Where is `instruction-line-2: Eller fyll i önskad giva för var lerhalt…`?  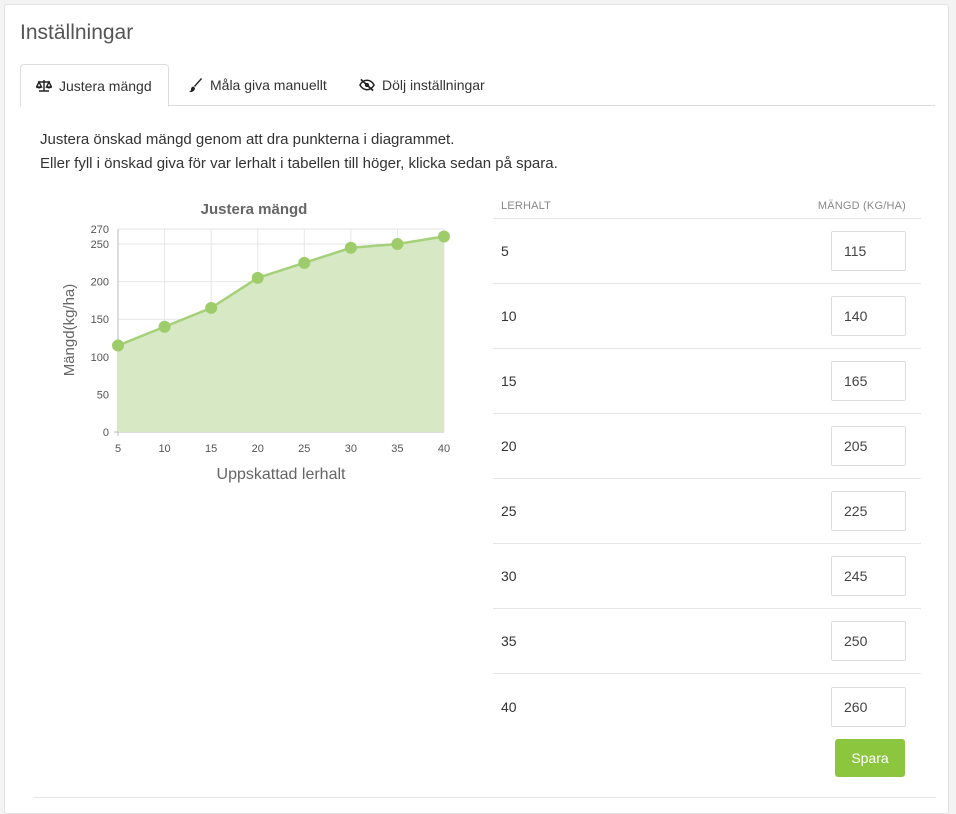
instruction-line-2: Eller fyll i önskad giva för var lerhalt… is located at coordinates (299, 163).